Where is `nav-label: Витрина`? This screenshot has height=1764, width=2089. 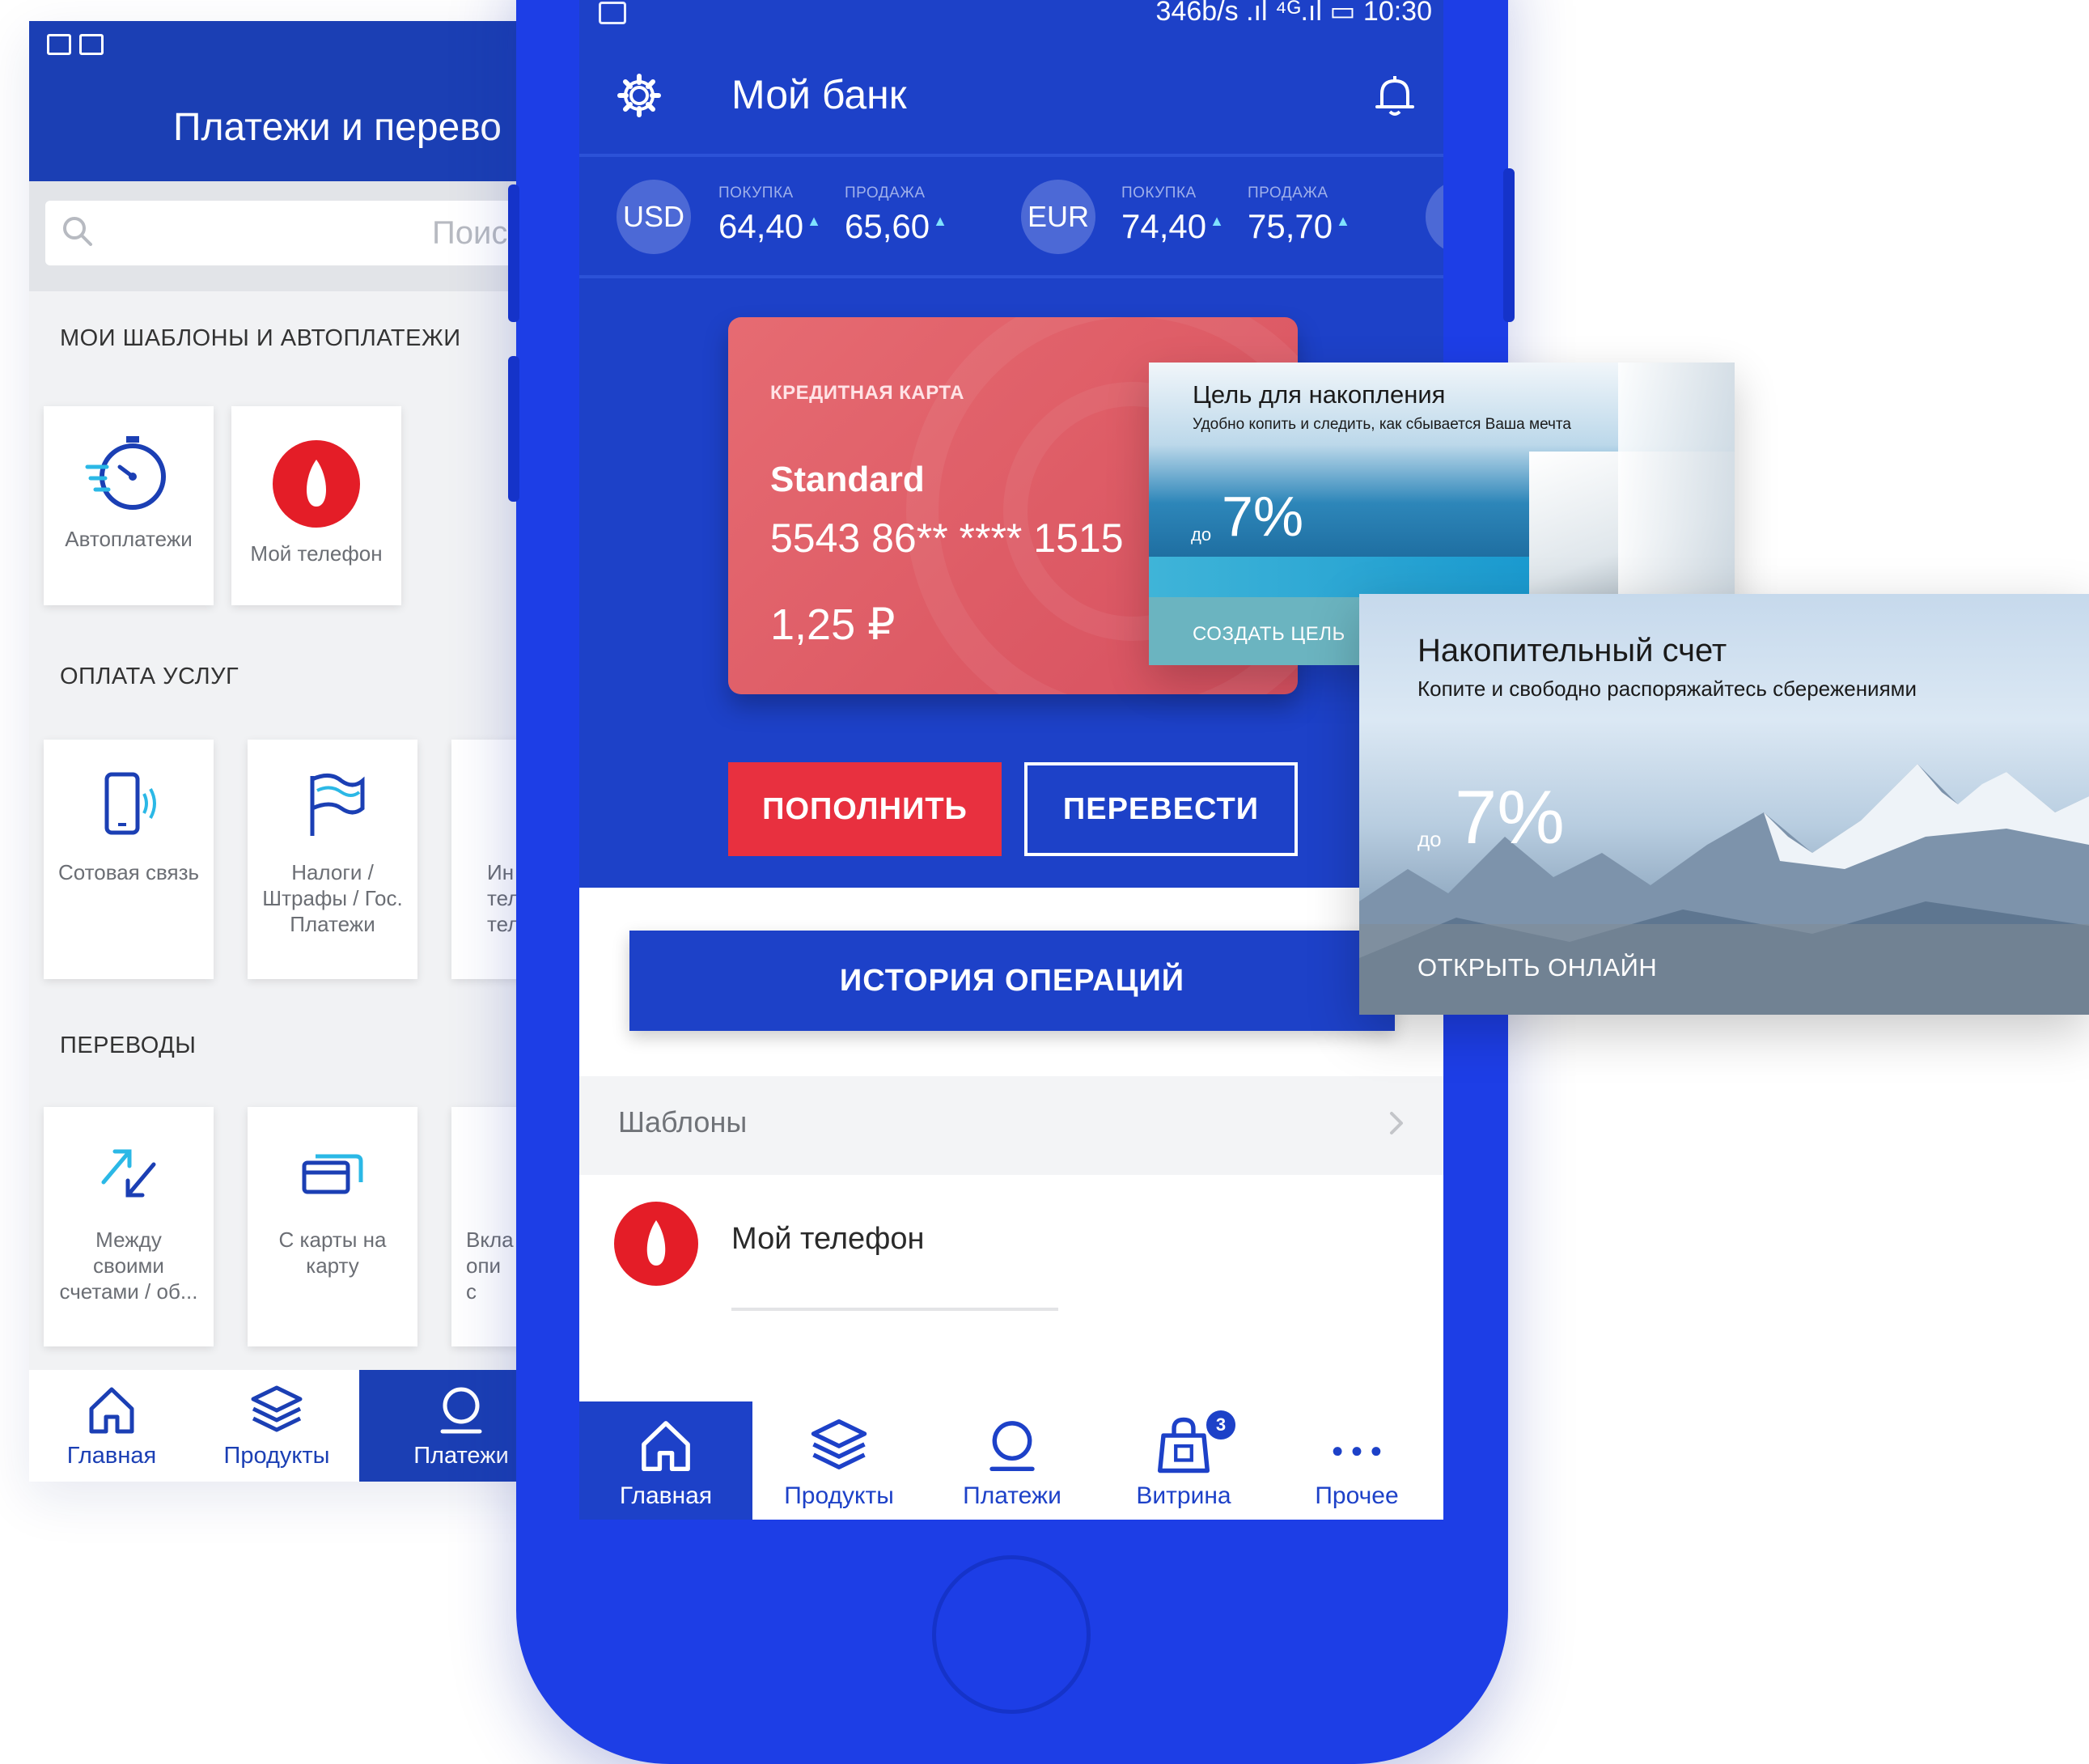 nav-label: Витрина is located at coordinates (1183, 1495).